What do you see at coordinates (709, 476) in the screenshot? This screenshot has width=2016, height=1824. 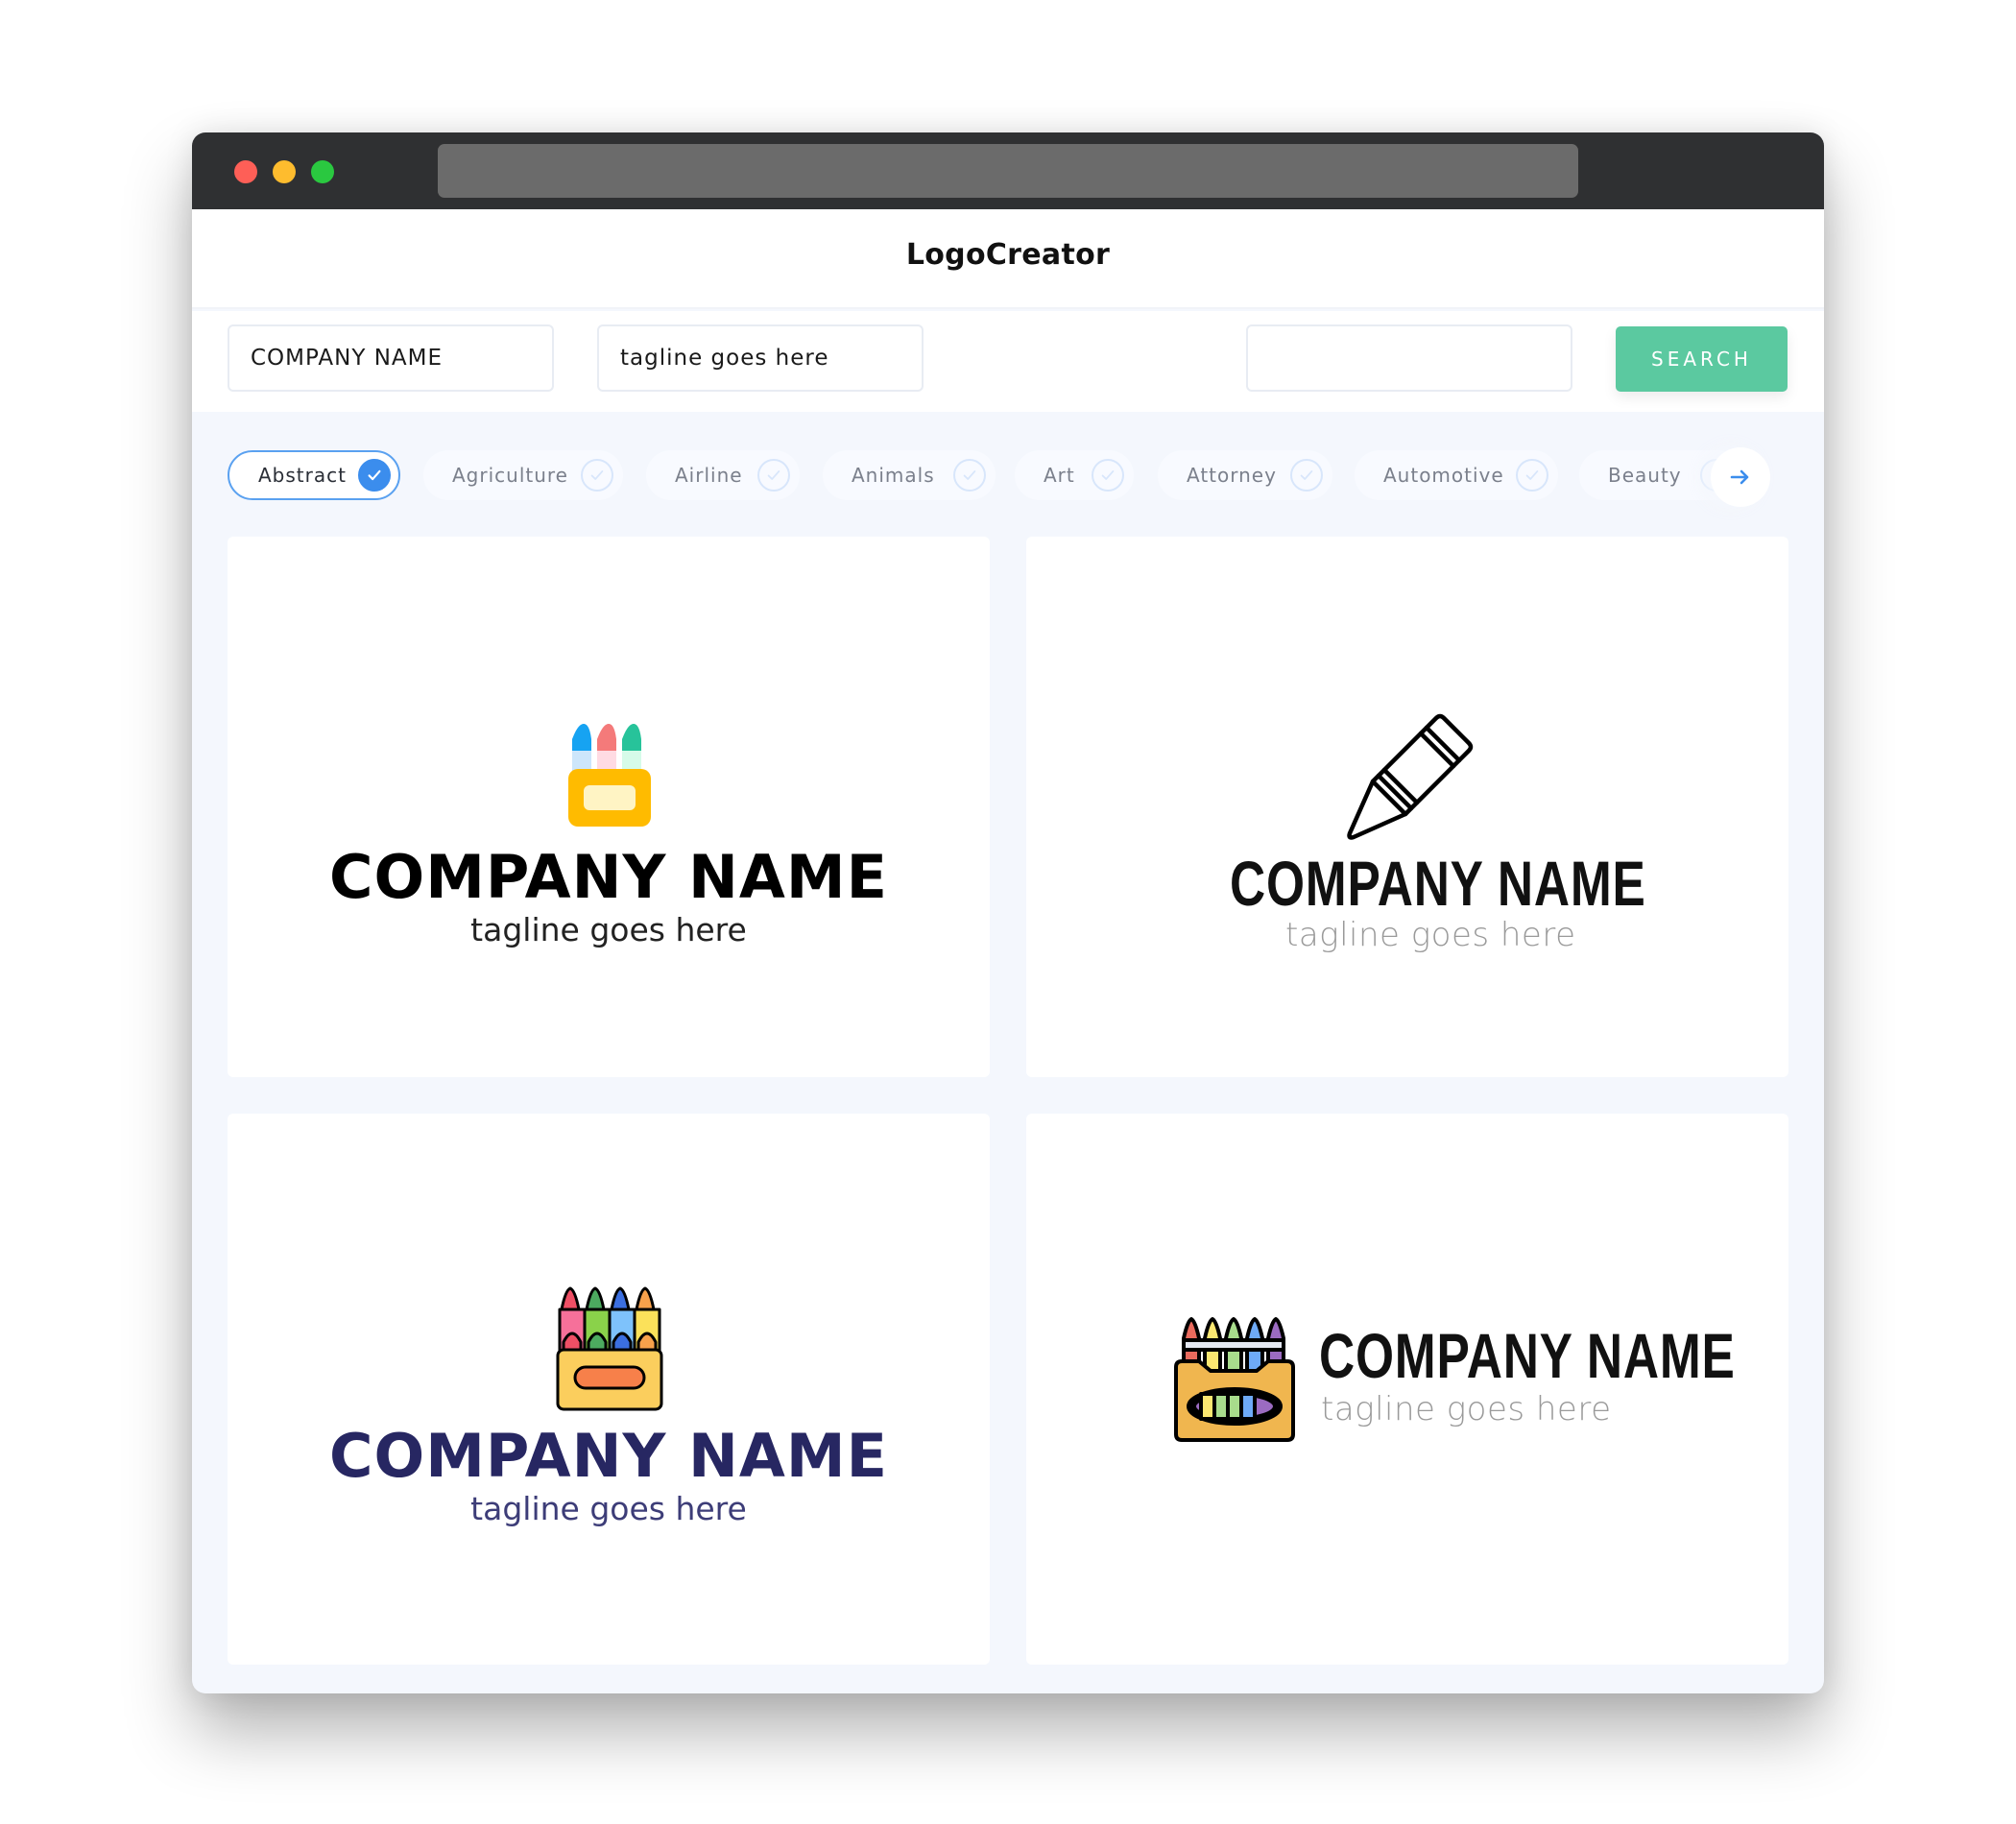 I see `category-label: Airline` at bounding box center [709, 476].